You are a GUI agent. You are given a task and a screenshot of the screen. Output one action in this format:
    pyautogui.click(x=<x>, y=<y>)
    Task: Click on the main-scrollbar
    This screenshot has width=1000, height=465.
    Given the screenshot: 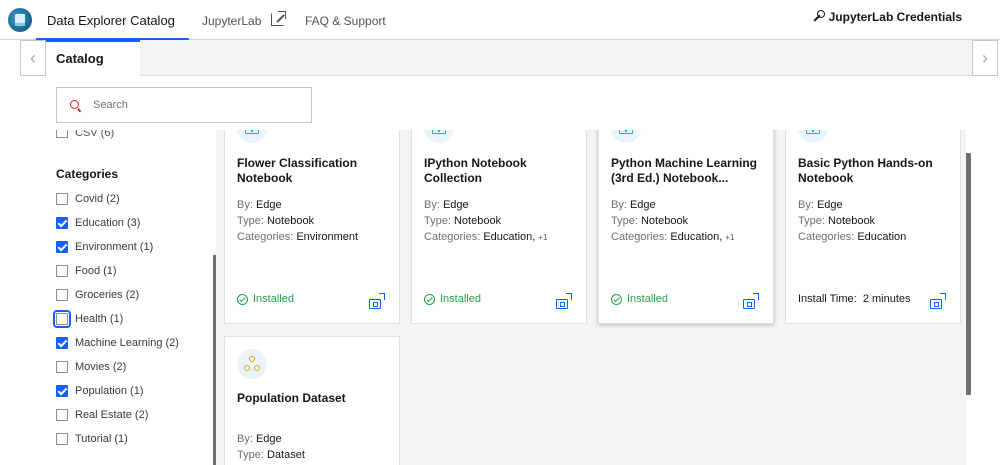 What is the action you would take?
    pyautogui.click(x=968, y=274)
    